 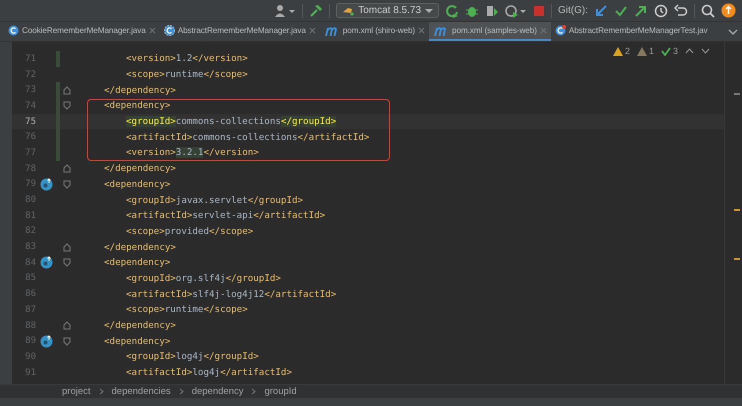 I want to click on run-configuration-dropdown: Tomcat 8.5.73, so click(x=387, y=10).